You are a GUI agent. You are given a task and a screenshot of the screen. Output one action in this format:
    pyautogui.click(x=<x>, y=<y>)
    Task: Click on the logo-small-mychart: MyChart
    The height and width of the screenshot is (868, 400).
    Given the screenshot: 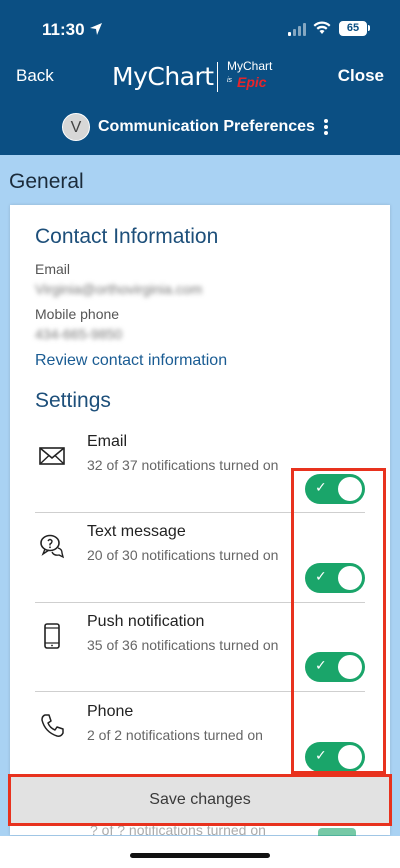 What is the action you would take?
    pyautogui.click(x=250, y=66)
    